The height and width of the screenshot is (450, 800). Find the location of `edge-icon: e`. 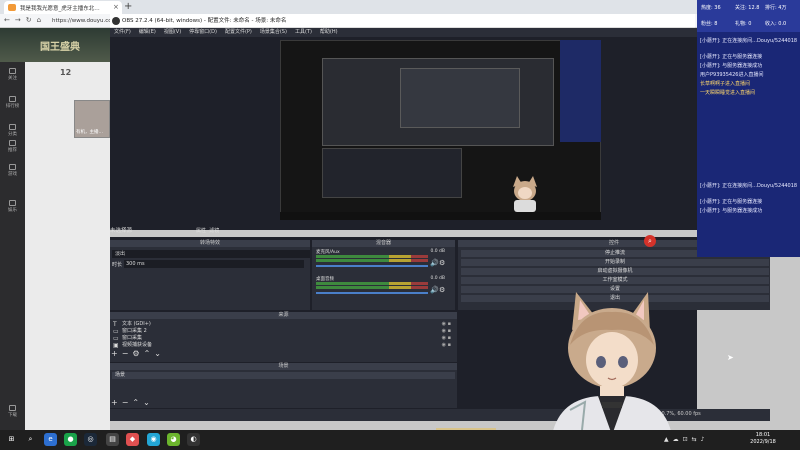

edge-icon: e is located at coordinates (50, 439).